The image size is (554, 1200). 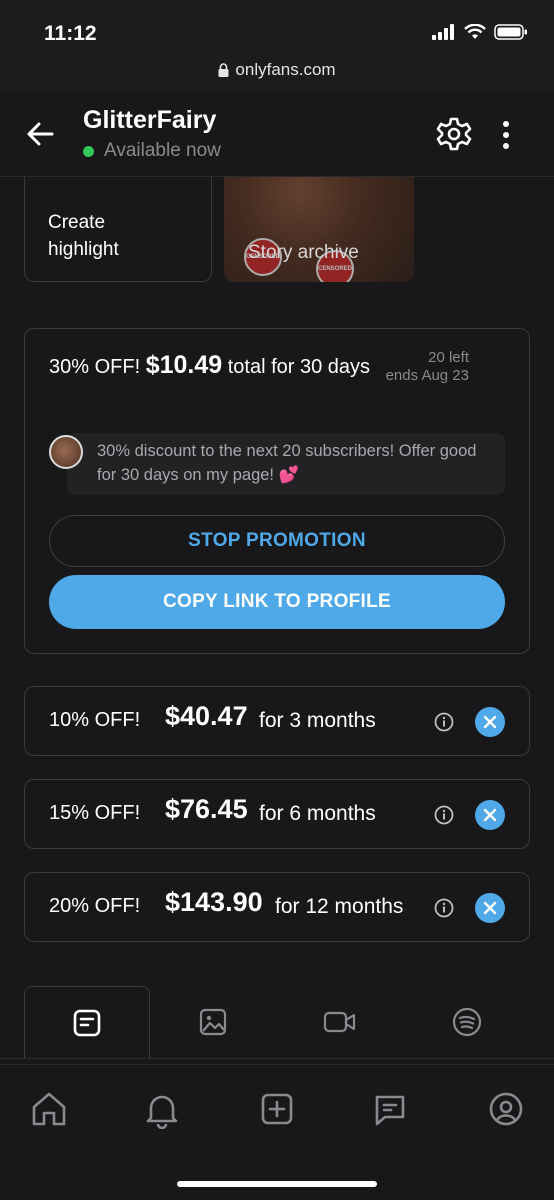 I want to click on story-archive-label: Story archive, so click(x=303, y=252).